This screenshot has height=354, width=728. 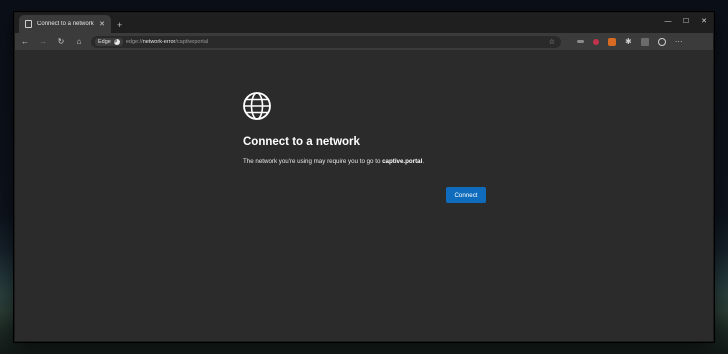 I want to click on maximize-button: ☐, so click(x=686, y=21).